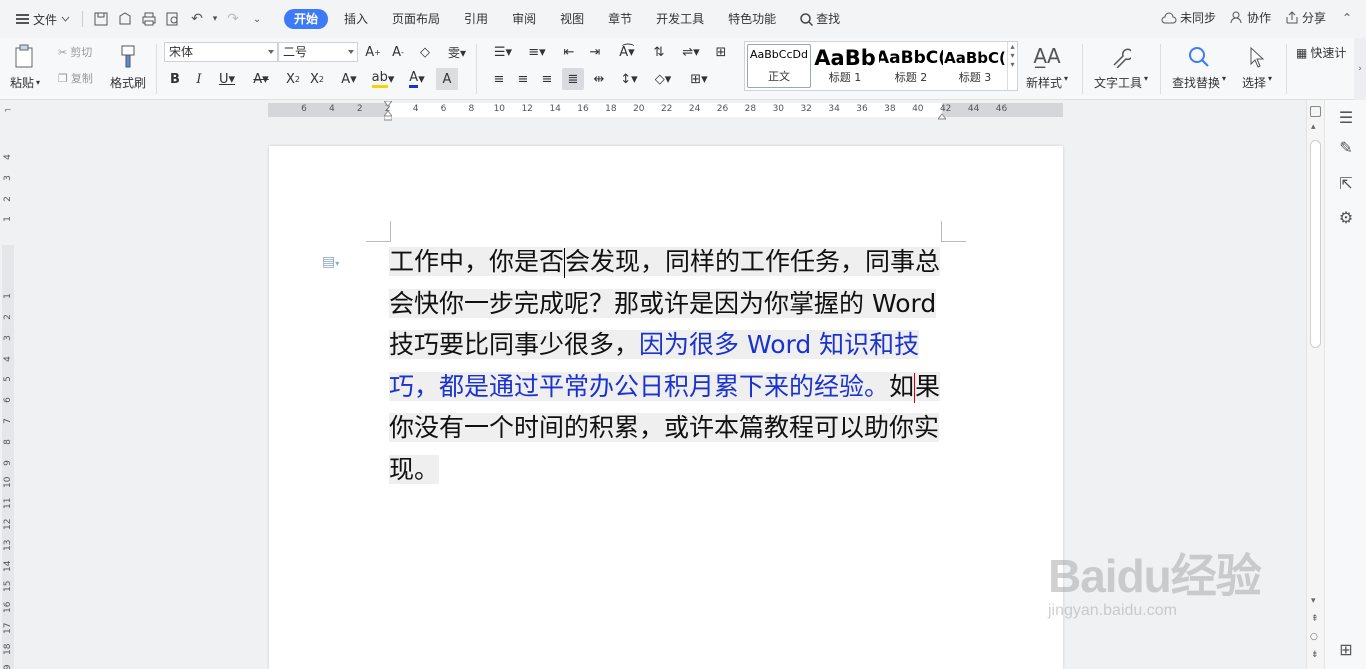 This screenshot has height=669, width=1366. Describe the element at coordinates (547, 79) in the screenshot. I see `align-right-icon: ≡` at that location.